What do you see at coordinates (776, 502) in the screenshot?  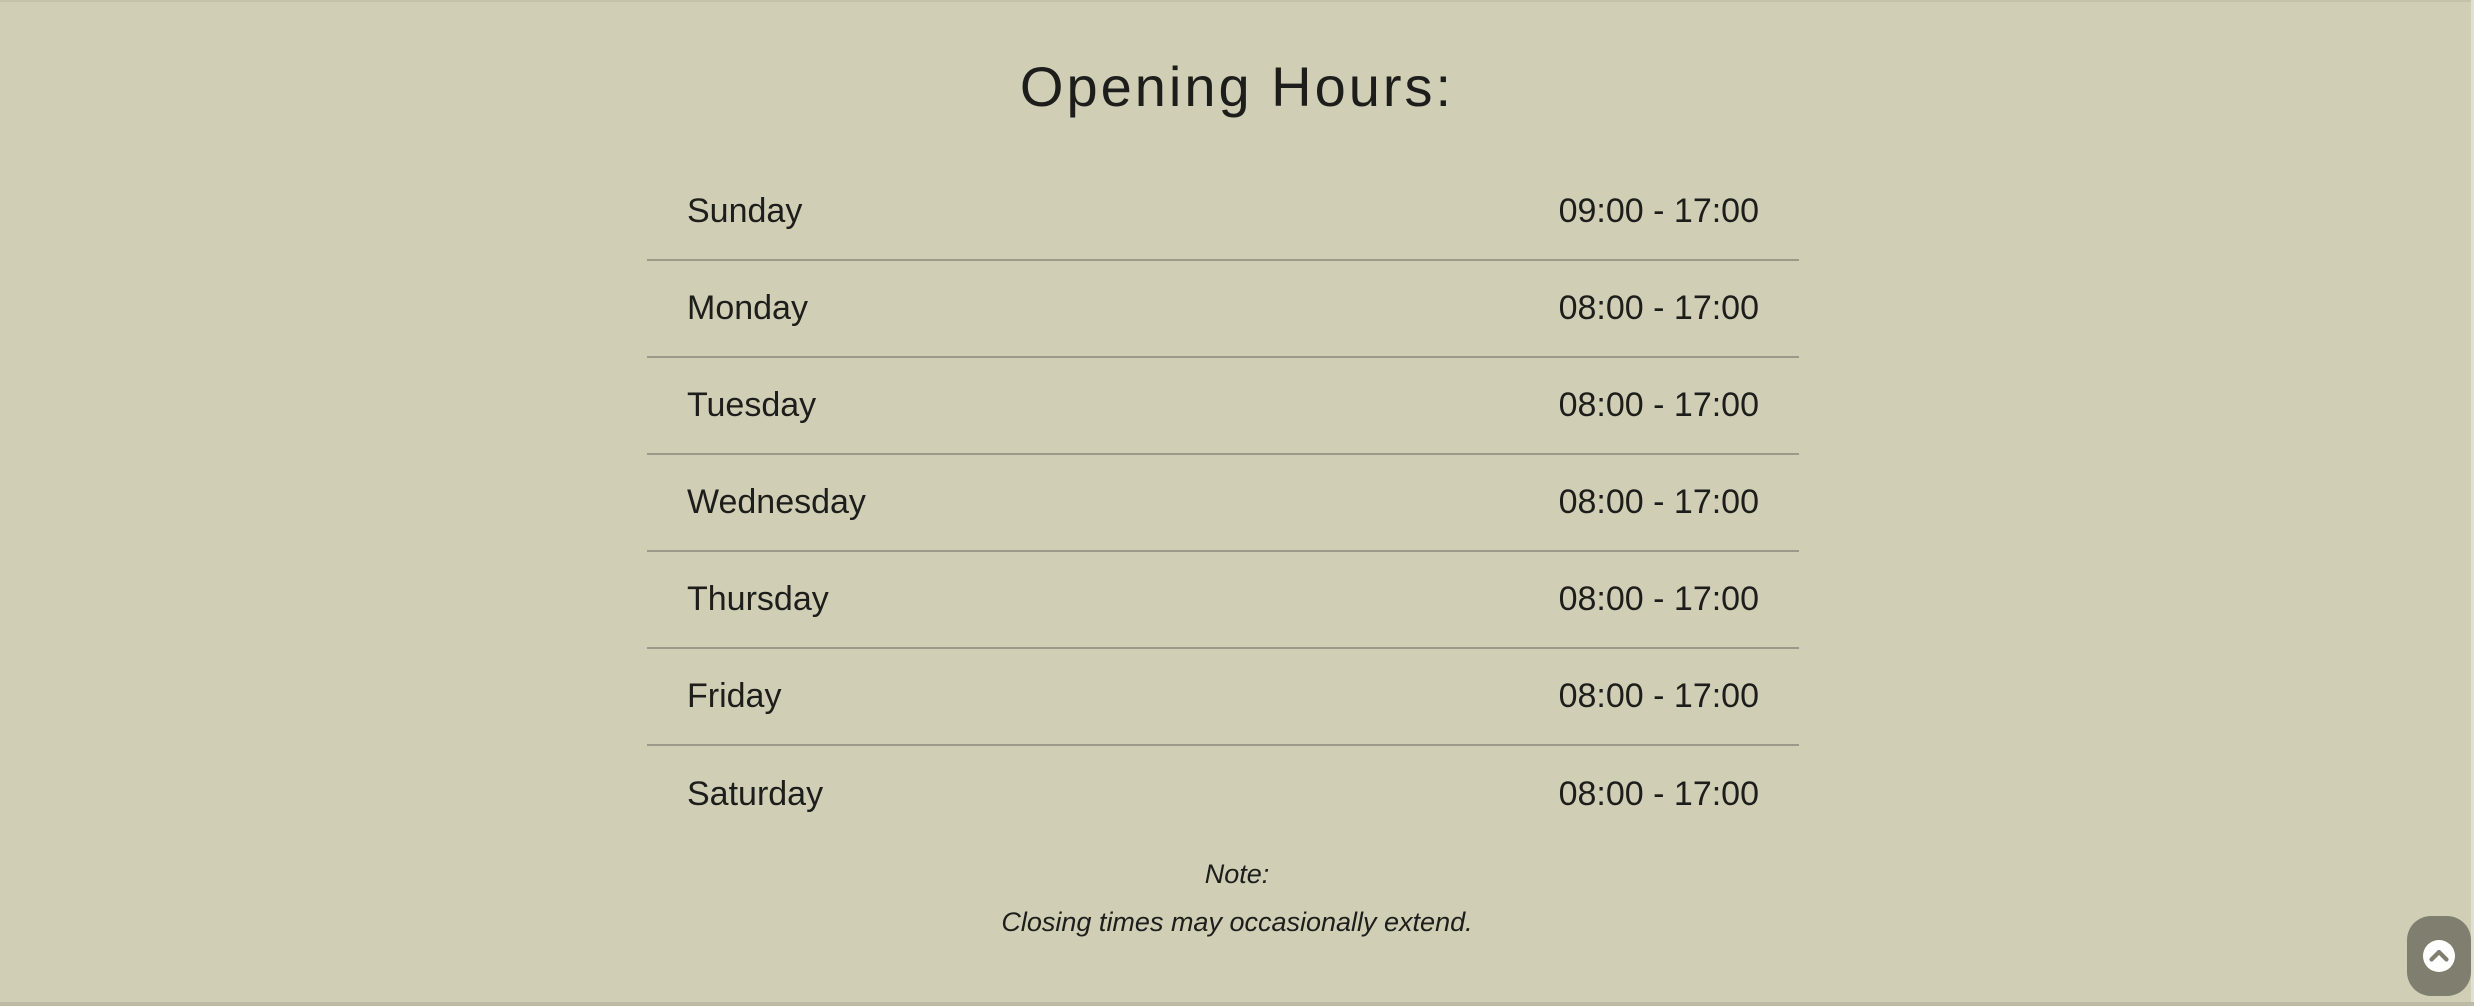 I see `day-label: Wednesday` at bounding box center [776, 502].